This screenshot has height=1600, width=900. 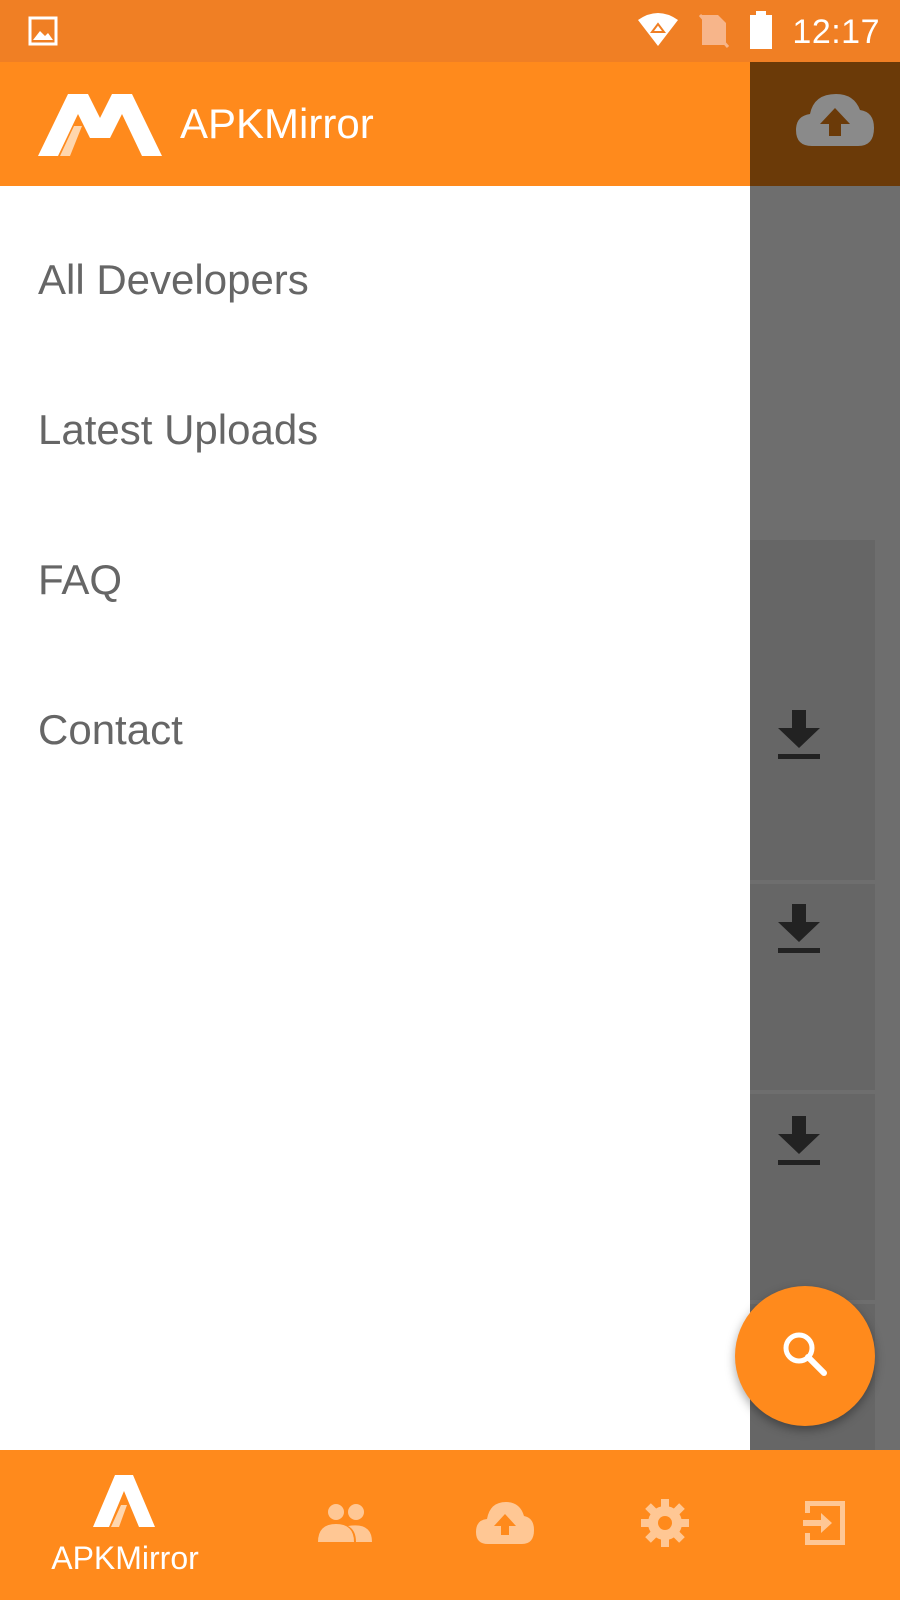 What do you see at coordinates (836, 31) in the screenshot?
I see `status-time: 12:17` at bounding box center [836, 31].